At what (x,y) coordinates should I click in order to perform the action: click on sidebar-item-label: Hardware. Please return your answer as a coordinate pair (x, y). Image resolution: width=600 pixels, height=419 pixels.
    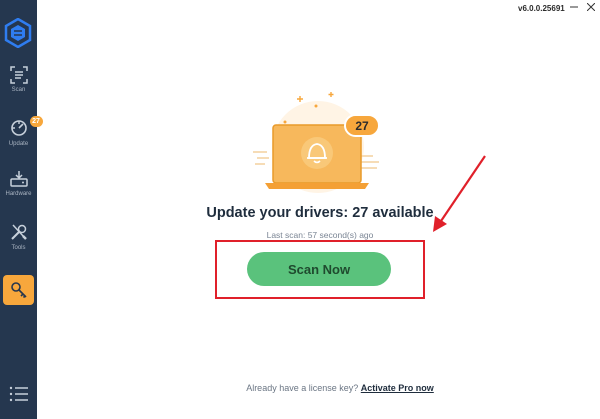
    Looking at the image, I should click on (18, 194).